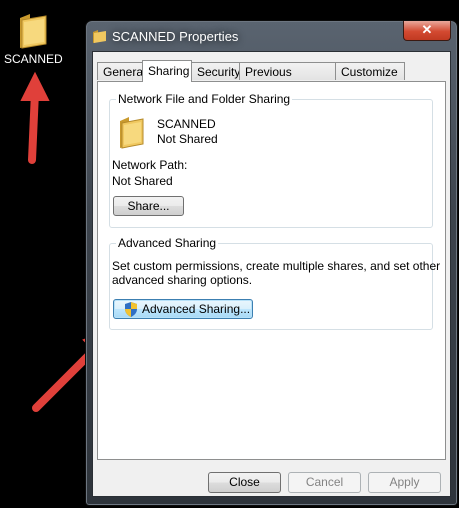  What do you see at coordinates (167, 71) in the screenshot?
I see `tab-sharing: Sharing` at bounding box center [167, 71].